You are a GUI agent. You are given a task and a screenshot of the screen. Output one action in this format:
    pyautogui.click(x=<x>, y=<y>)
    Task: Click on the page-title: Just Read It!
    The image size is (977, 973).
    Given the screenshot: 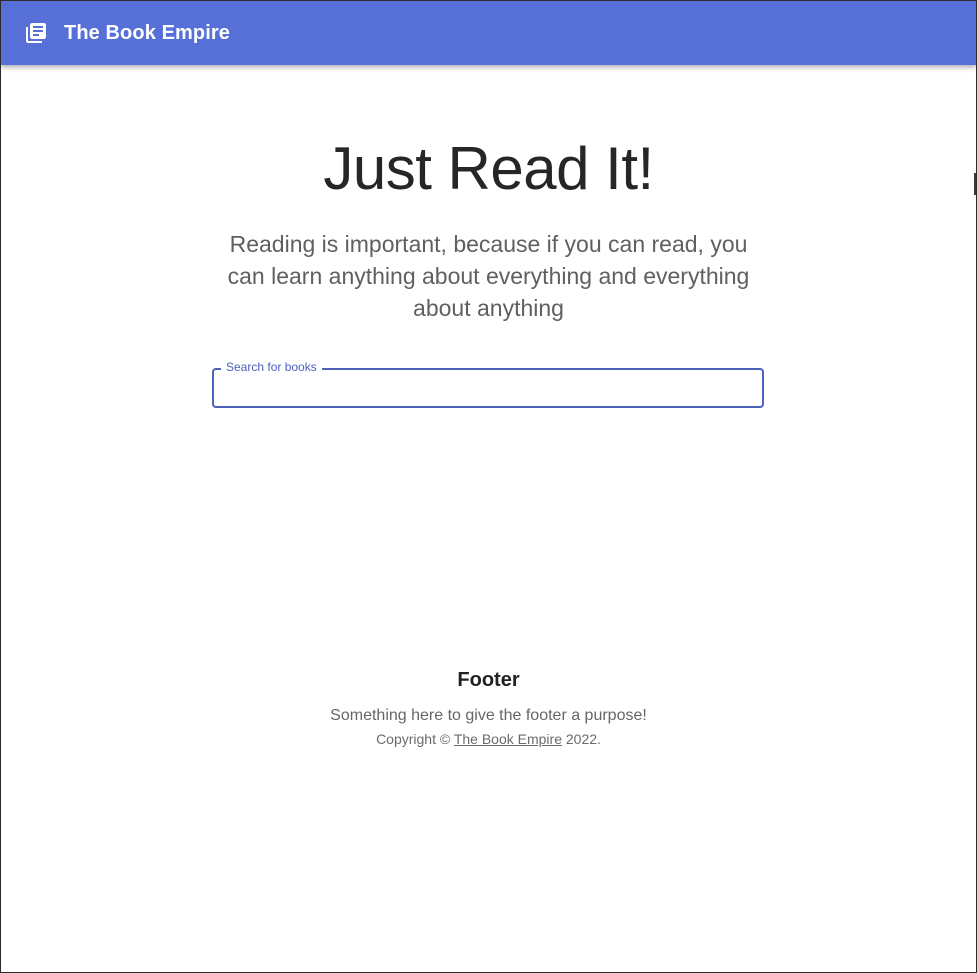 What is the action you would take?
    pyautogui.click(x=488, y=168)
    